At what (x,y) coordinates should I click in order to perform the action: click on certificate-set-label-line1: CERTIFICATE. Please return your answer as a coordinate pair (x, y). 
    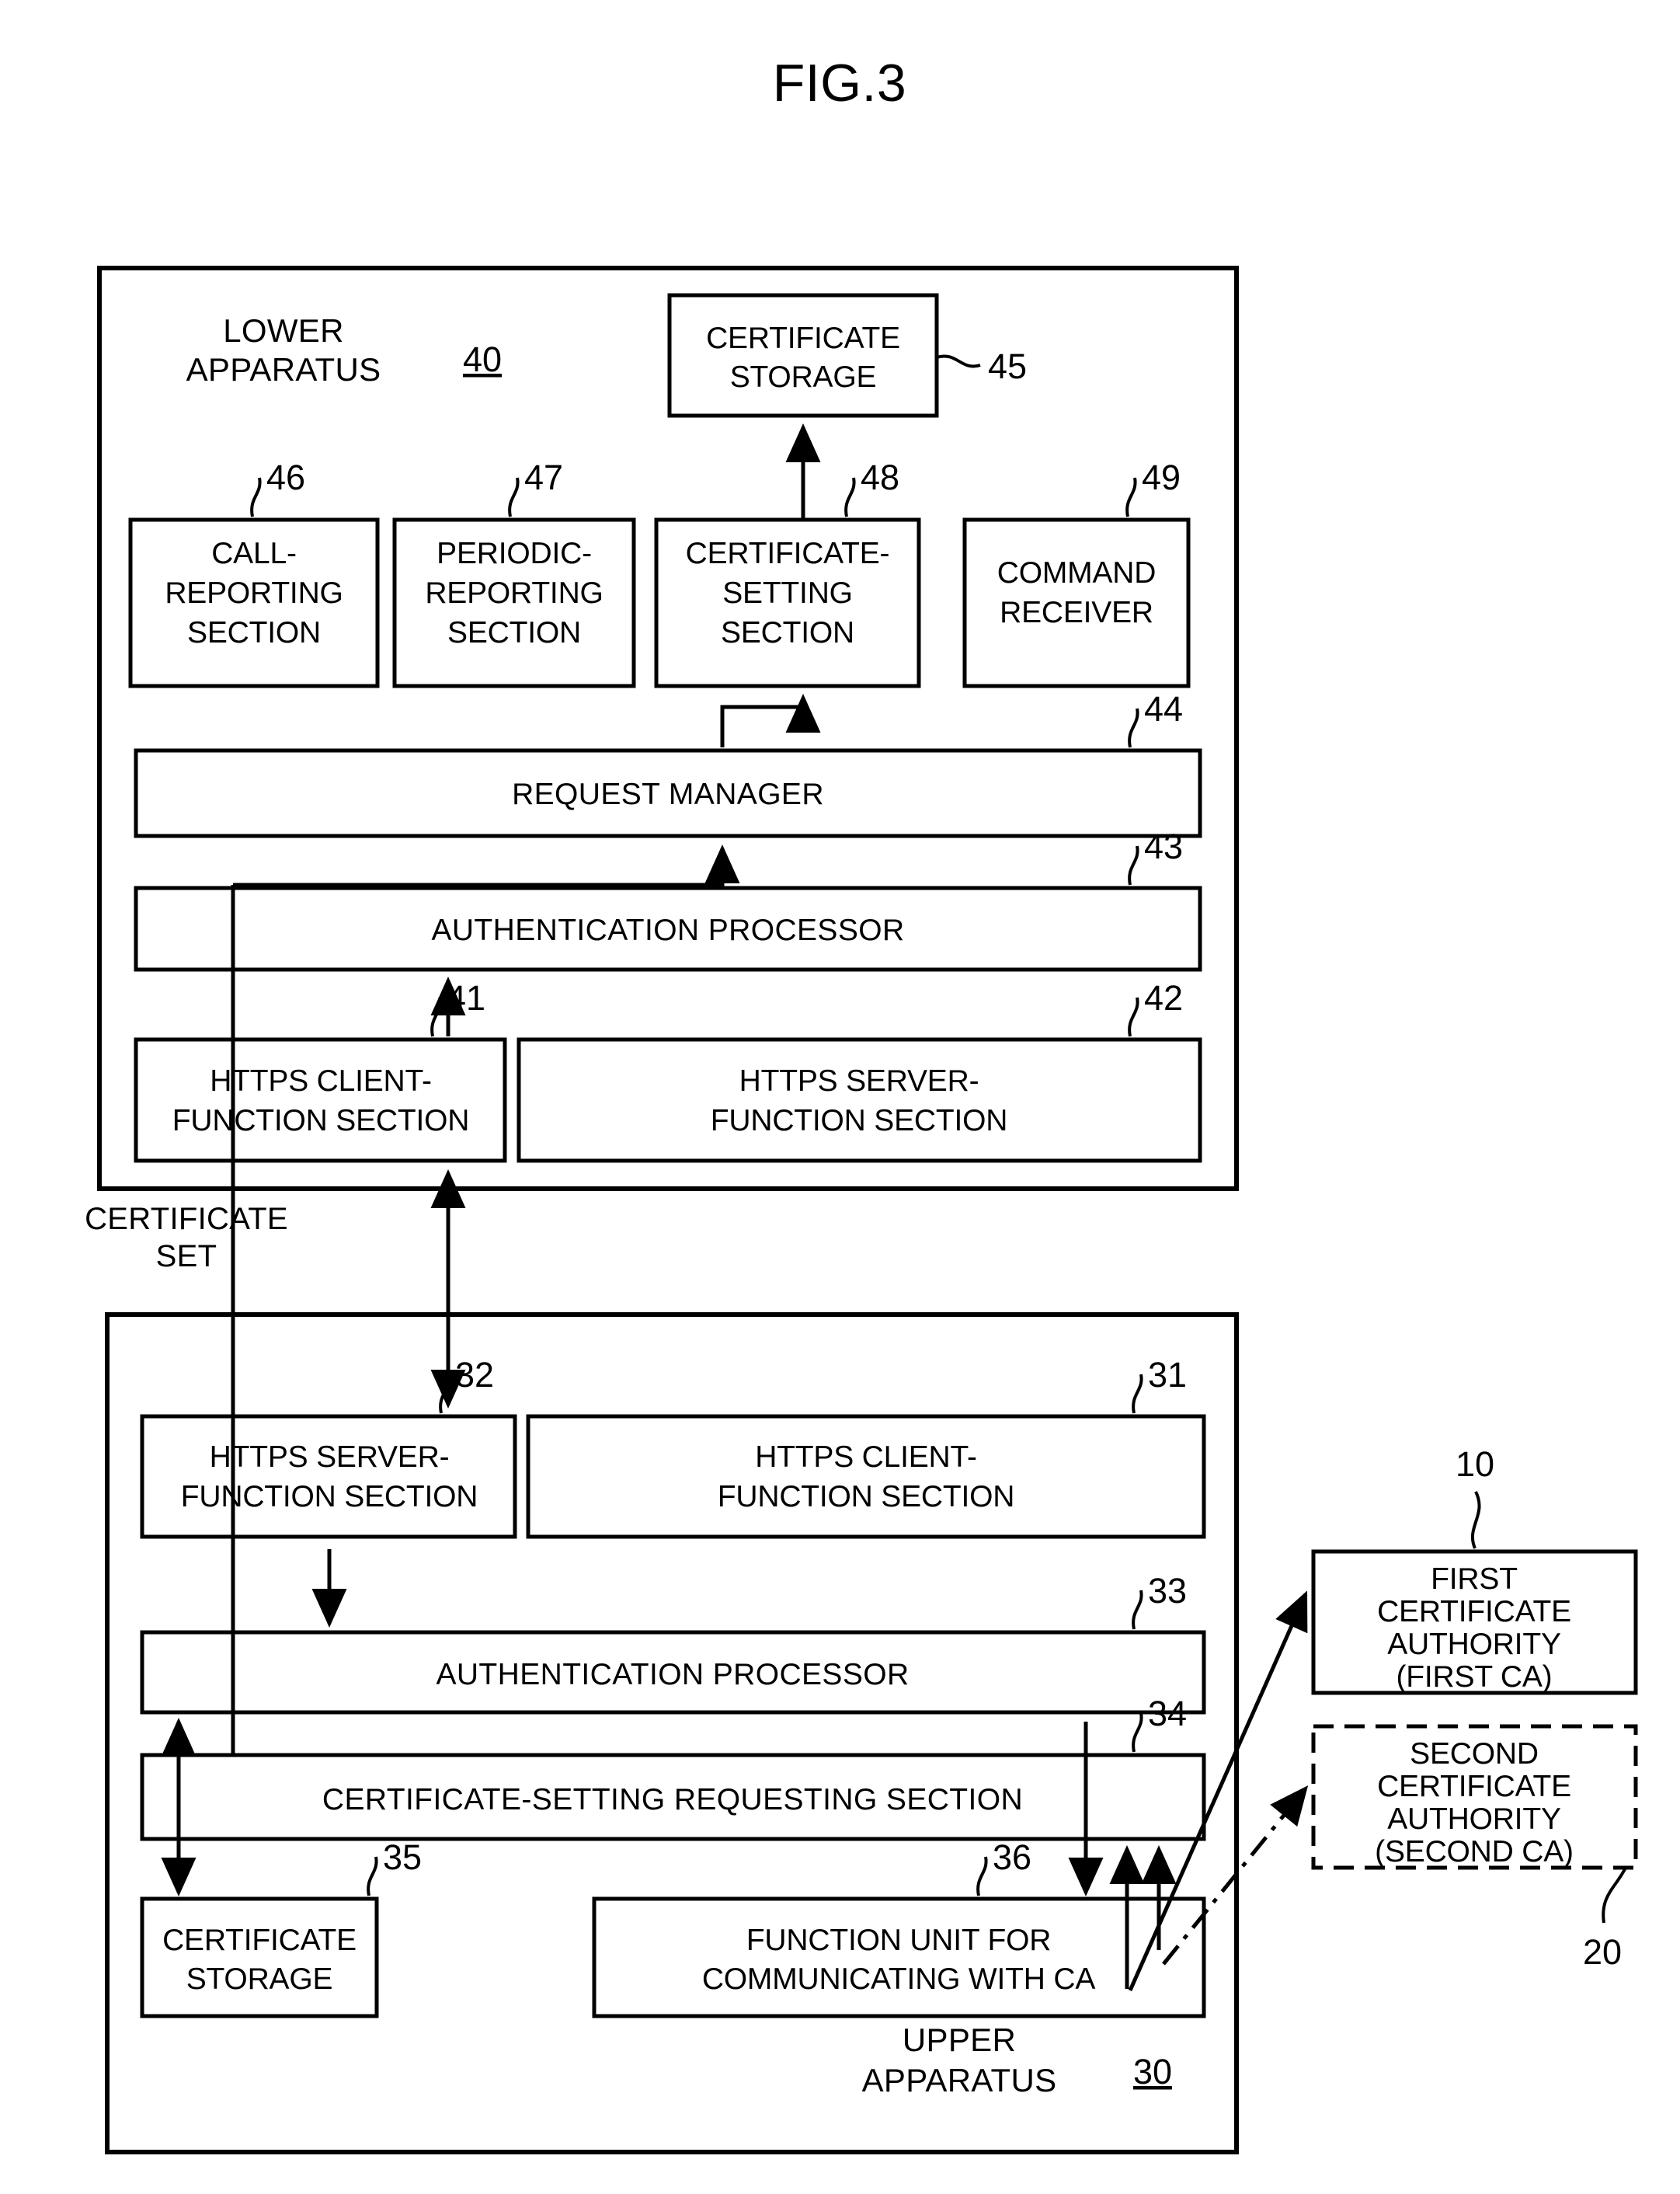
    Looking at the image, I should click on (186, 1219).